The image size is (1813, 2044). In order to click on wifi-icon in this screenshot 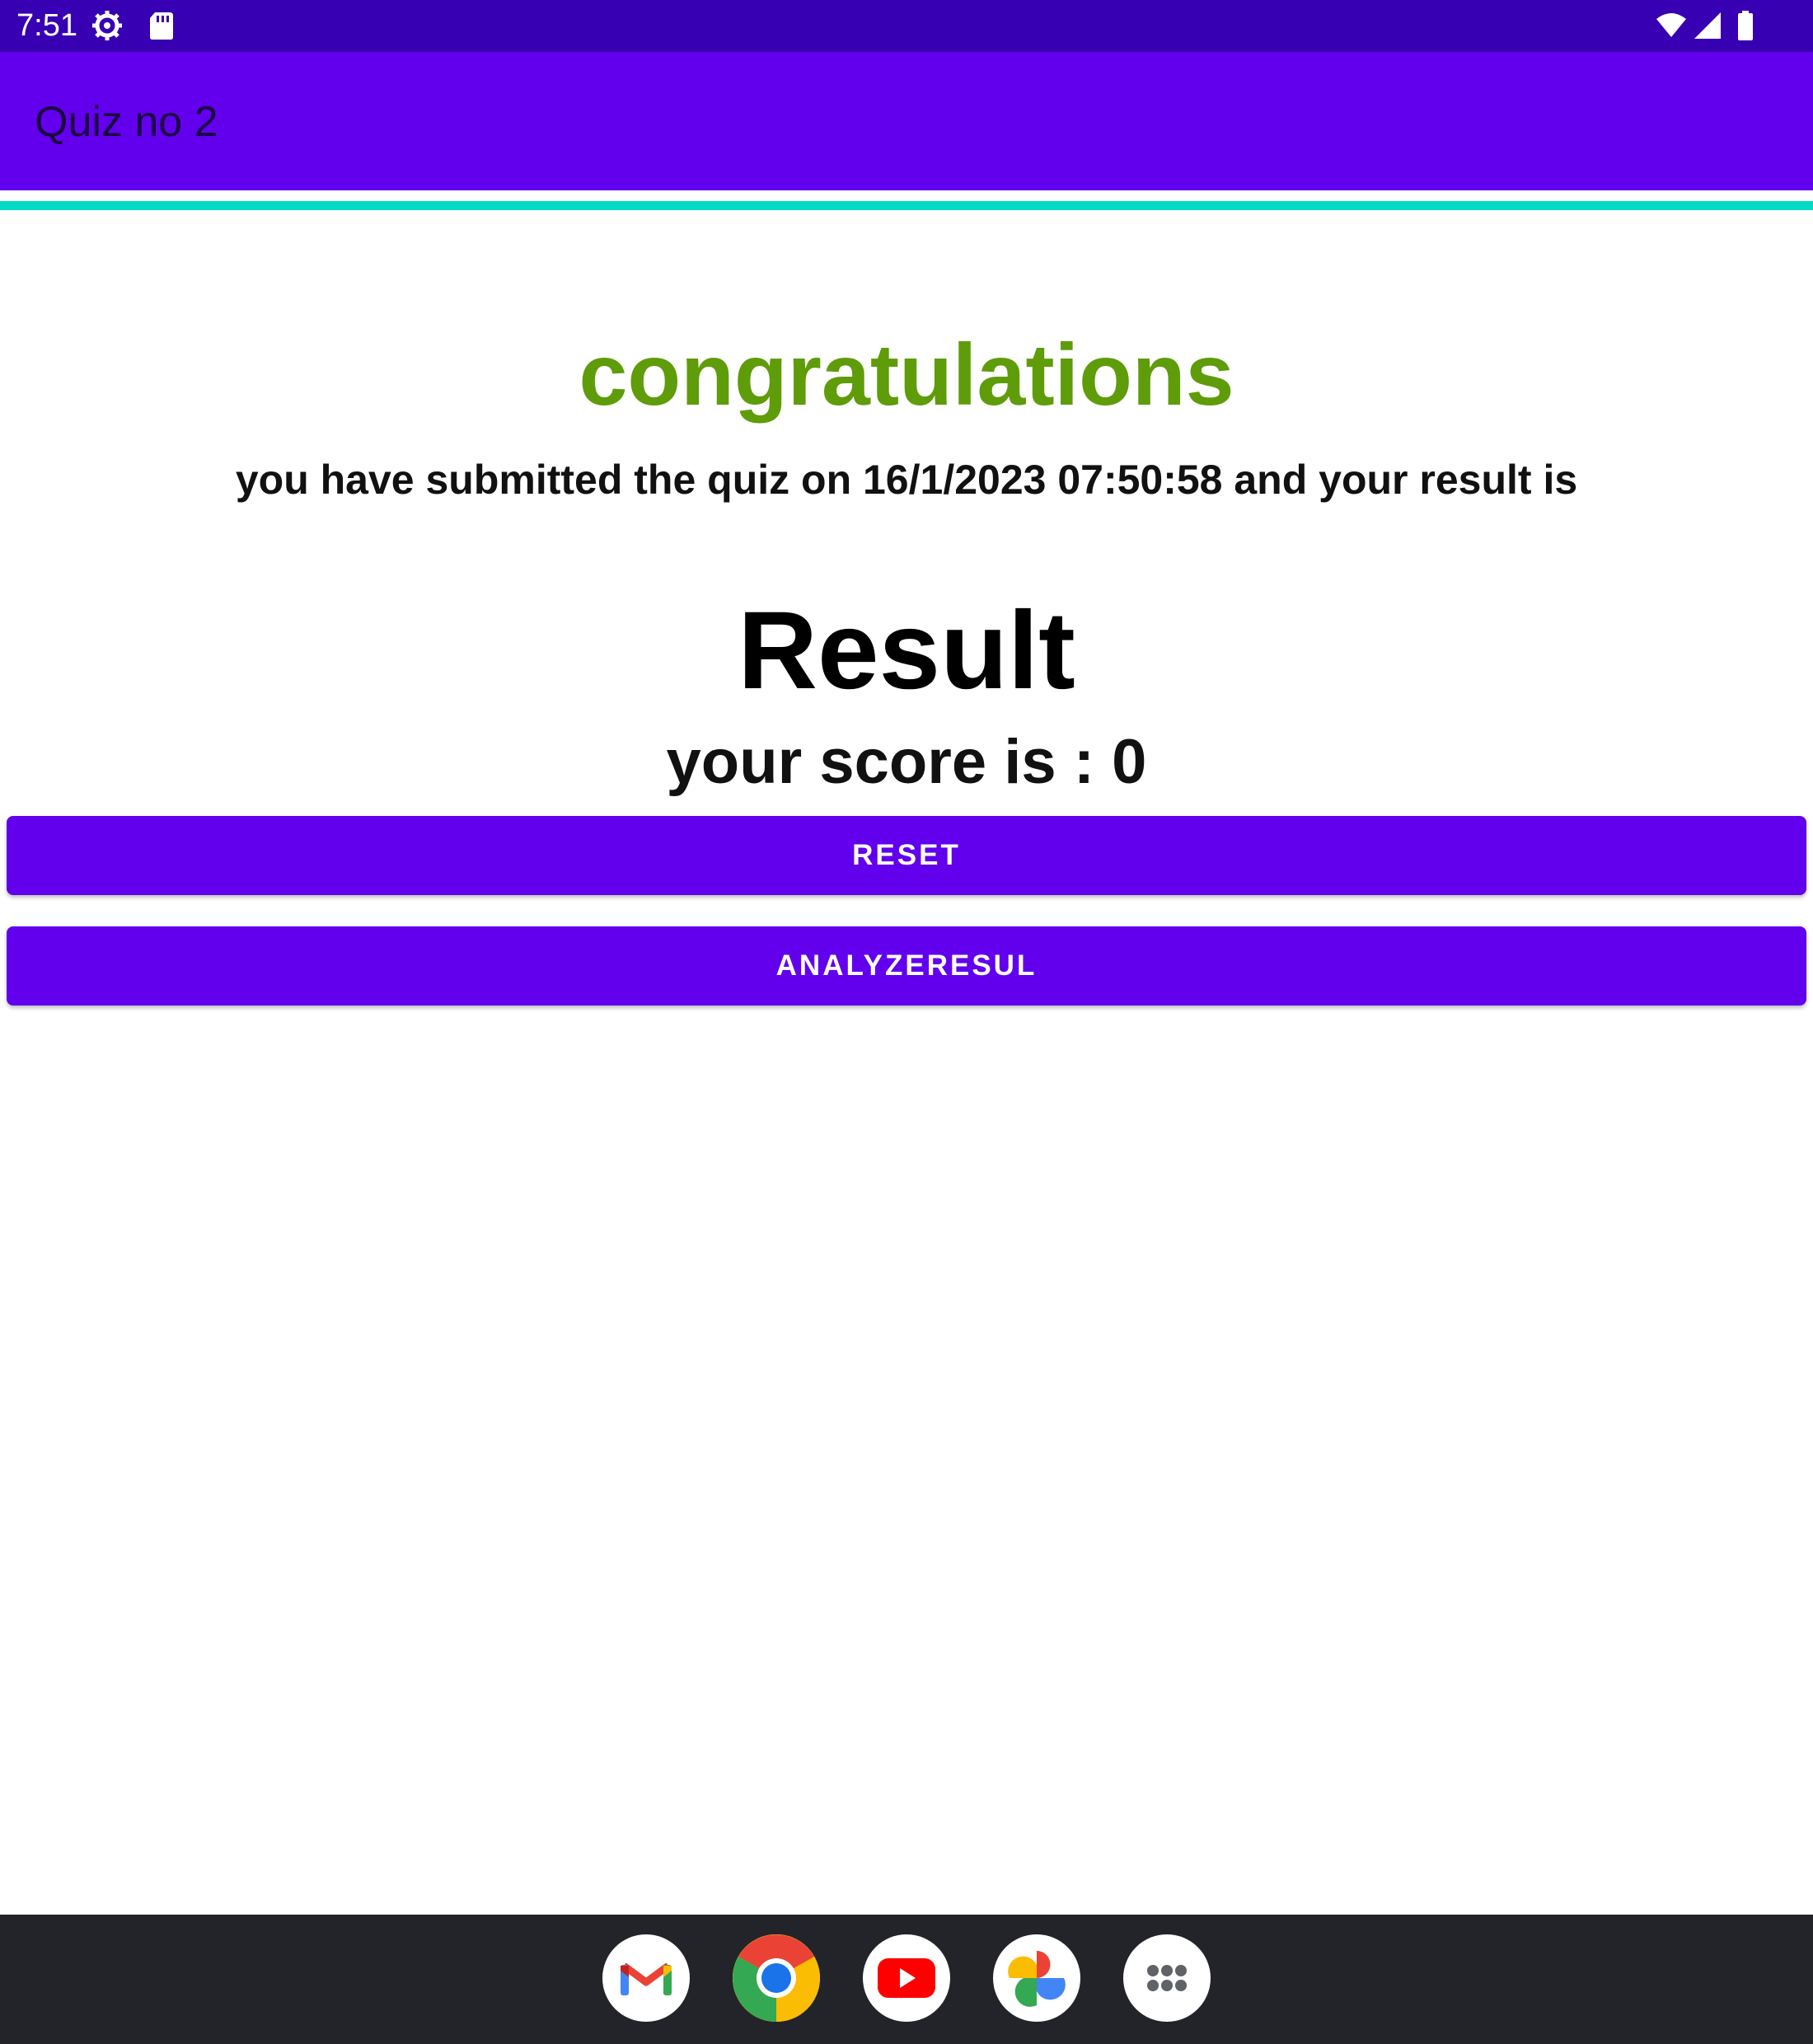, I will do `click(1672, 25)`.